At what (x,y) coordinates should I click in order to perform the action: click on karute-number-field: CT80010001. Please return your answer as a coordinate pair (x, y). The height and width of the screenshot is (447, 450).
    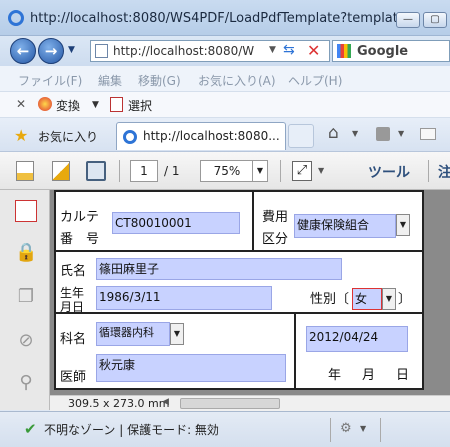
    Looking at the image, I should click on (176, 223).